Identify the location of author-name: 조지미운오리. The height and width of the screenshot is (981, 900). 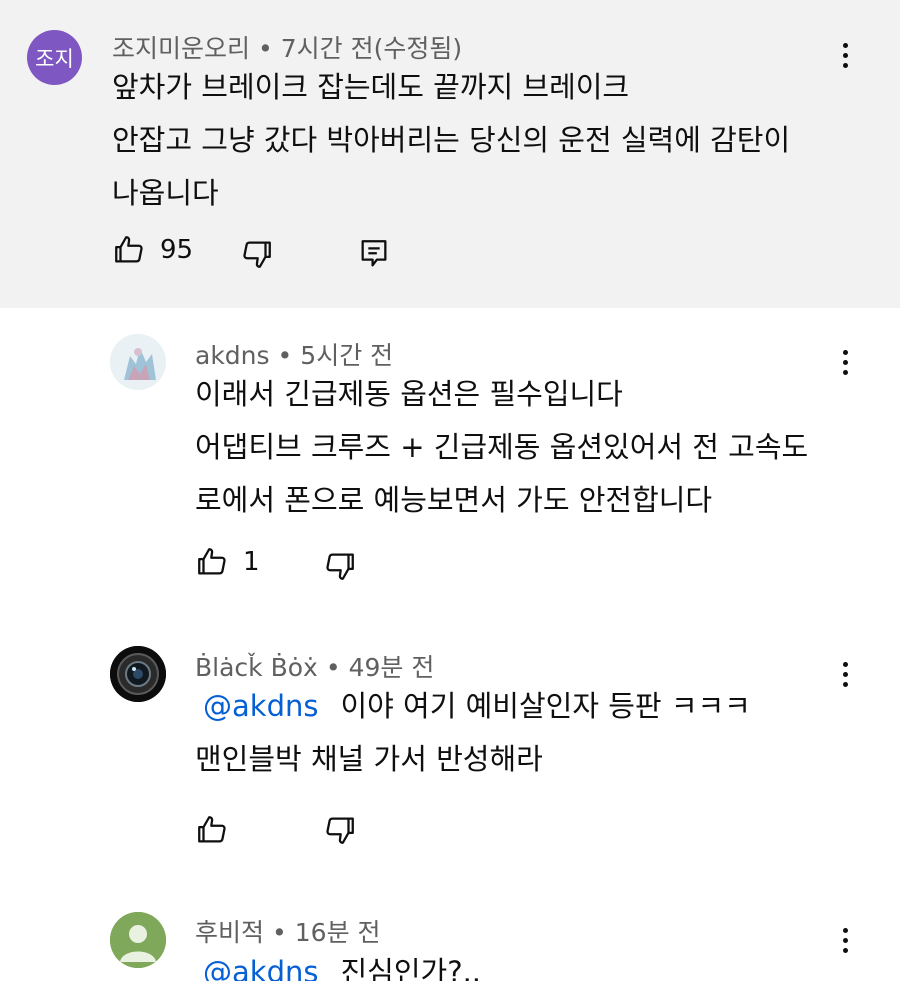
(181, 48).